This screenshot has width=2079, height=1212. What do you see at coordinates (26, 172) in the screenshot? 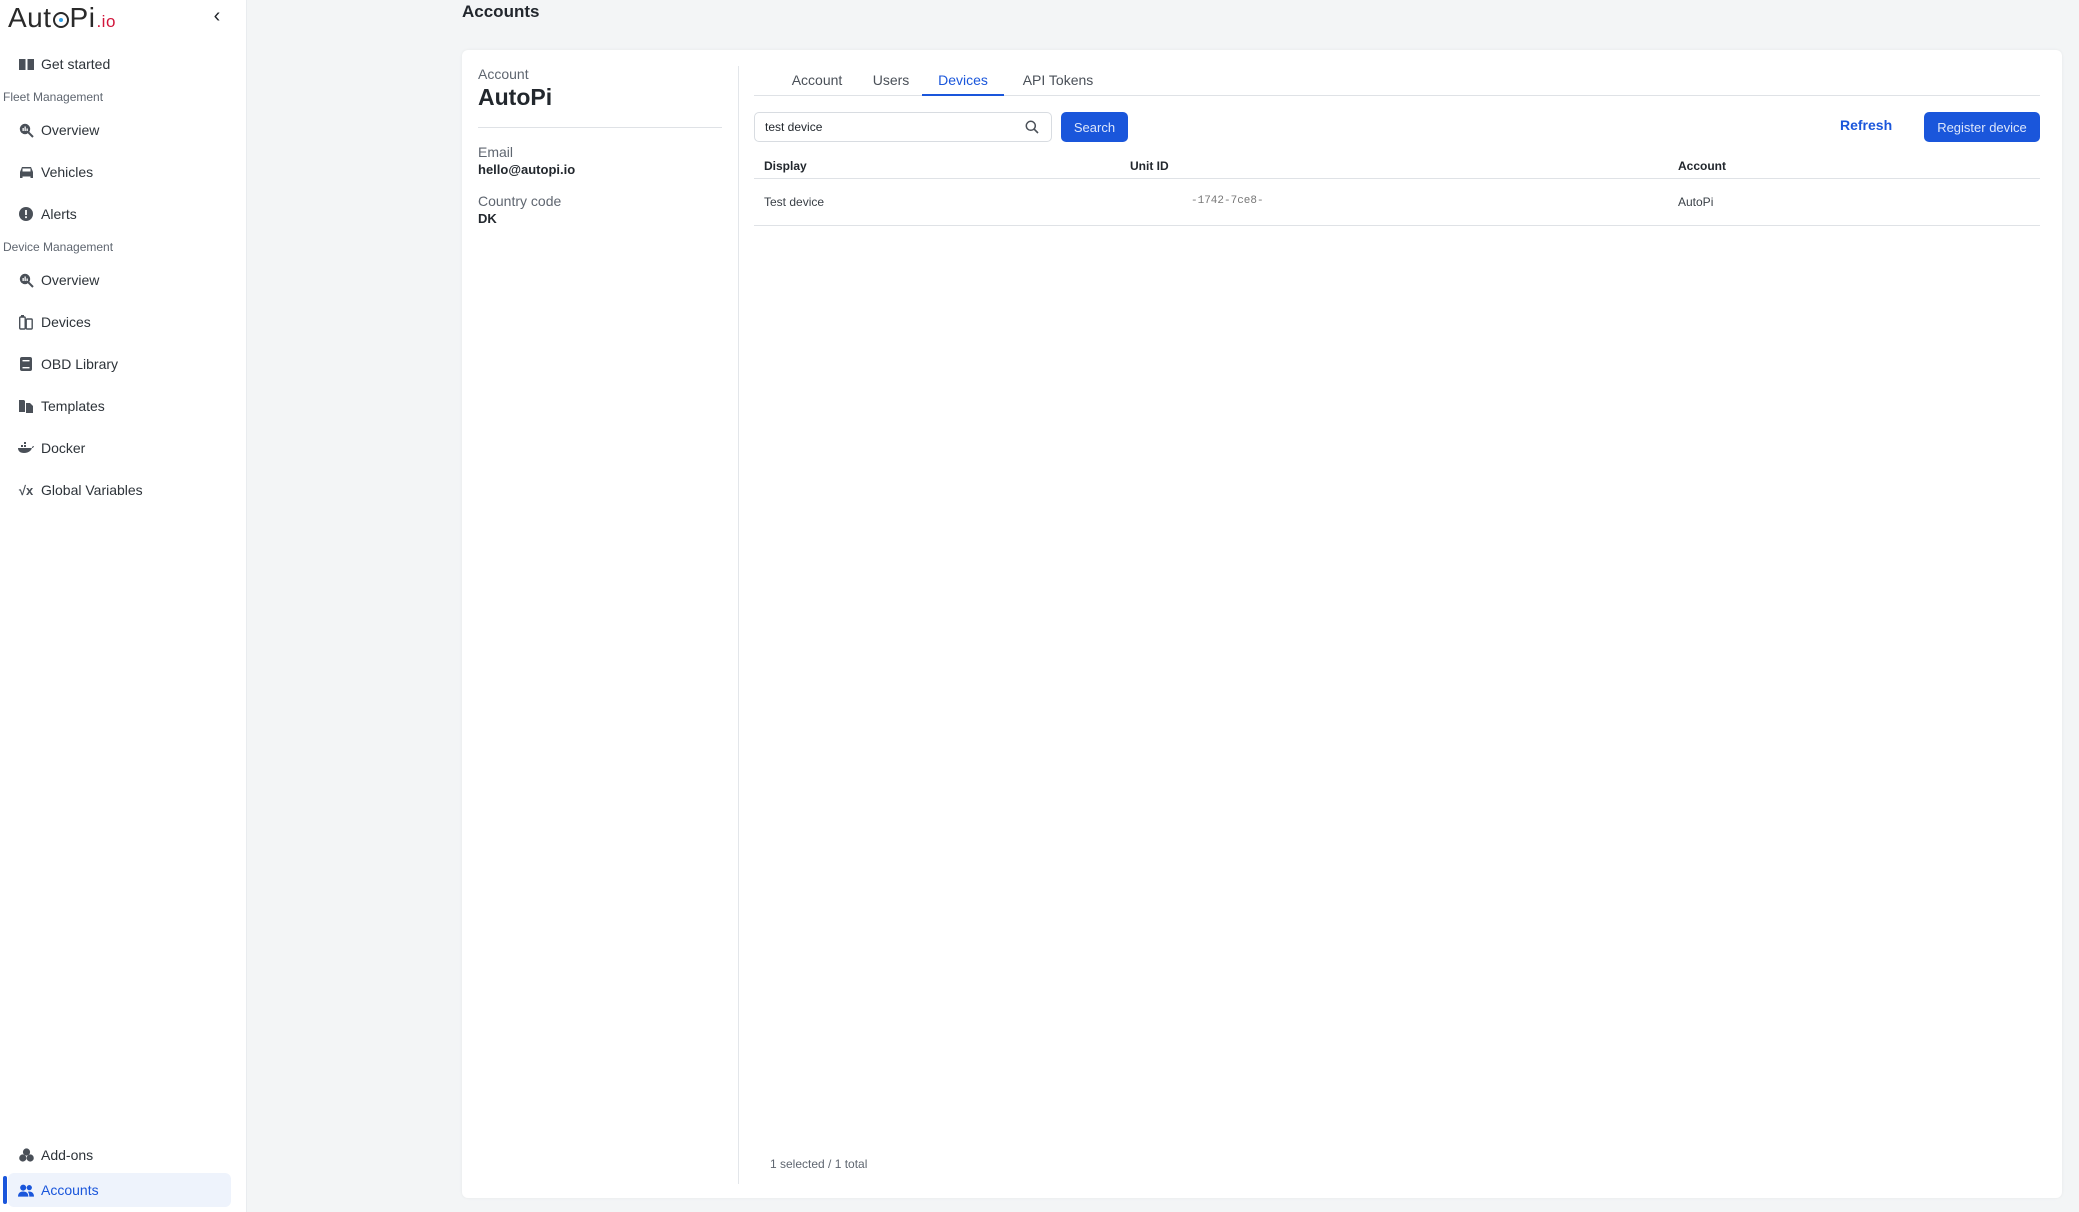
I see `car-icon` at bounding box center [26, 172].